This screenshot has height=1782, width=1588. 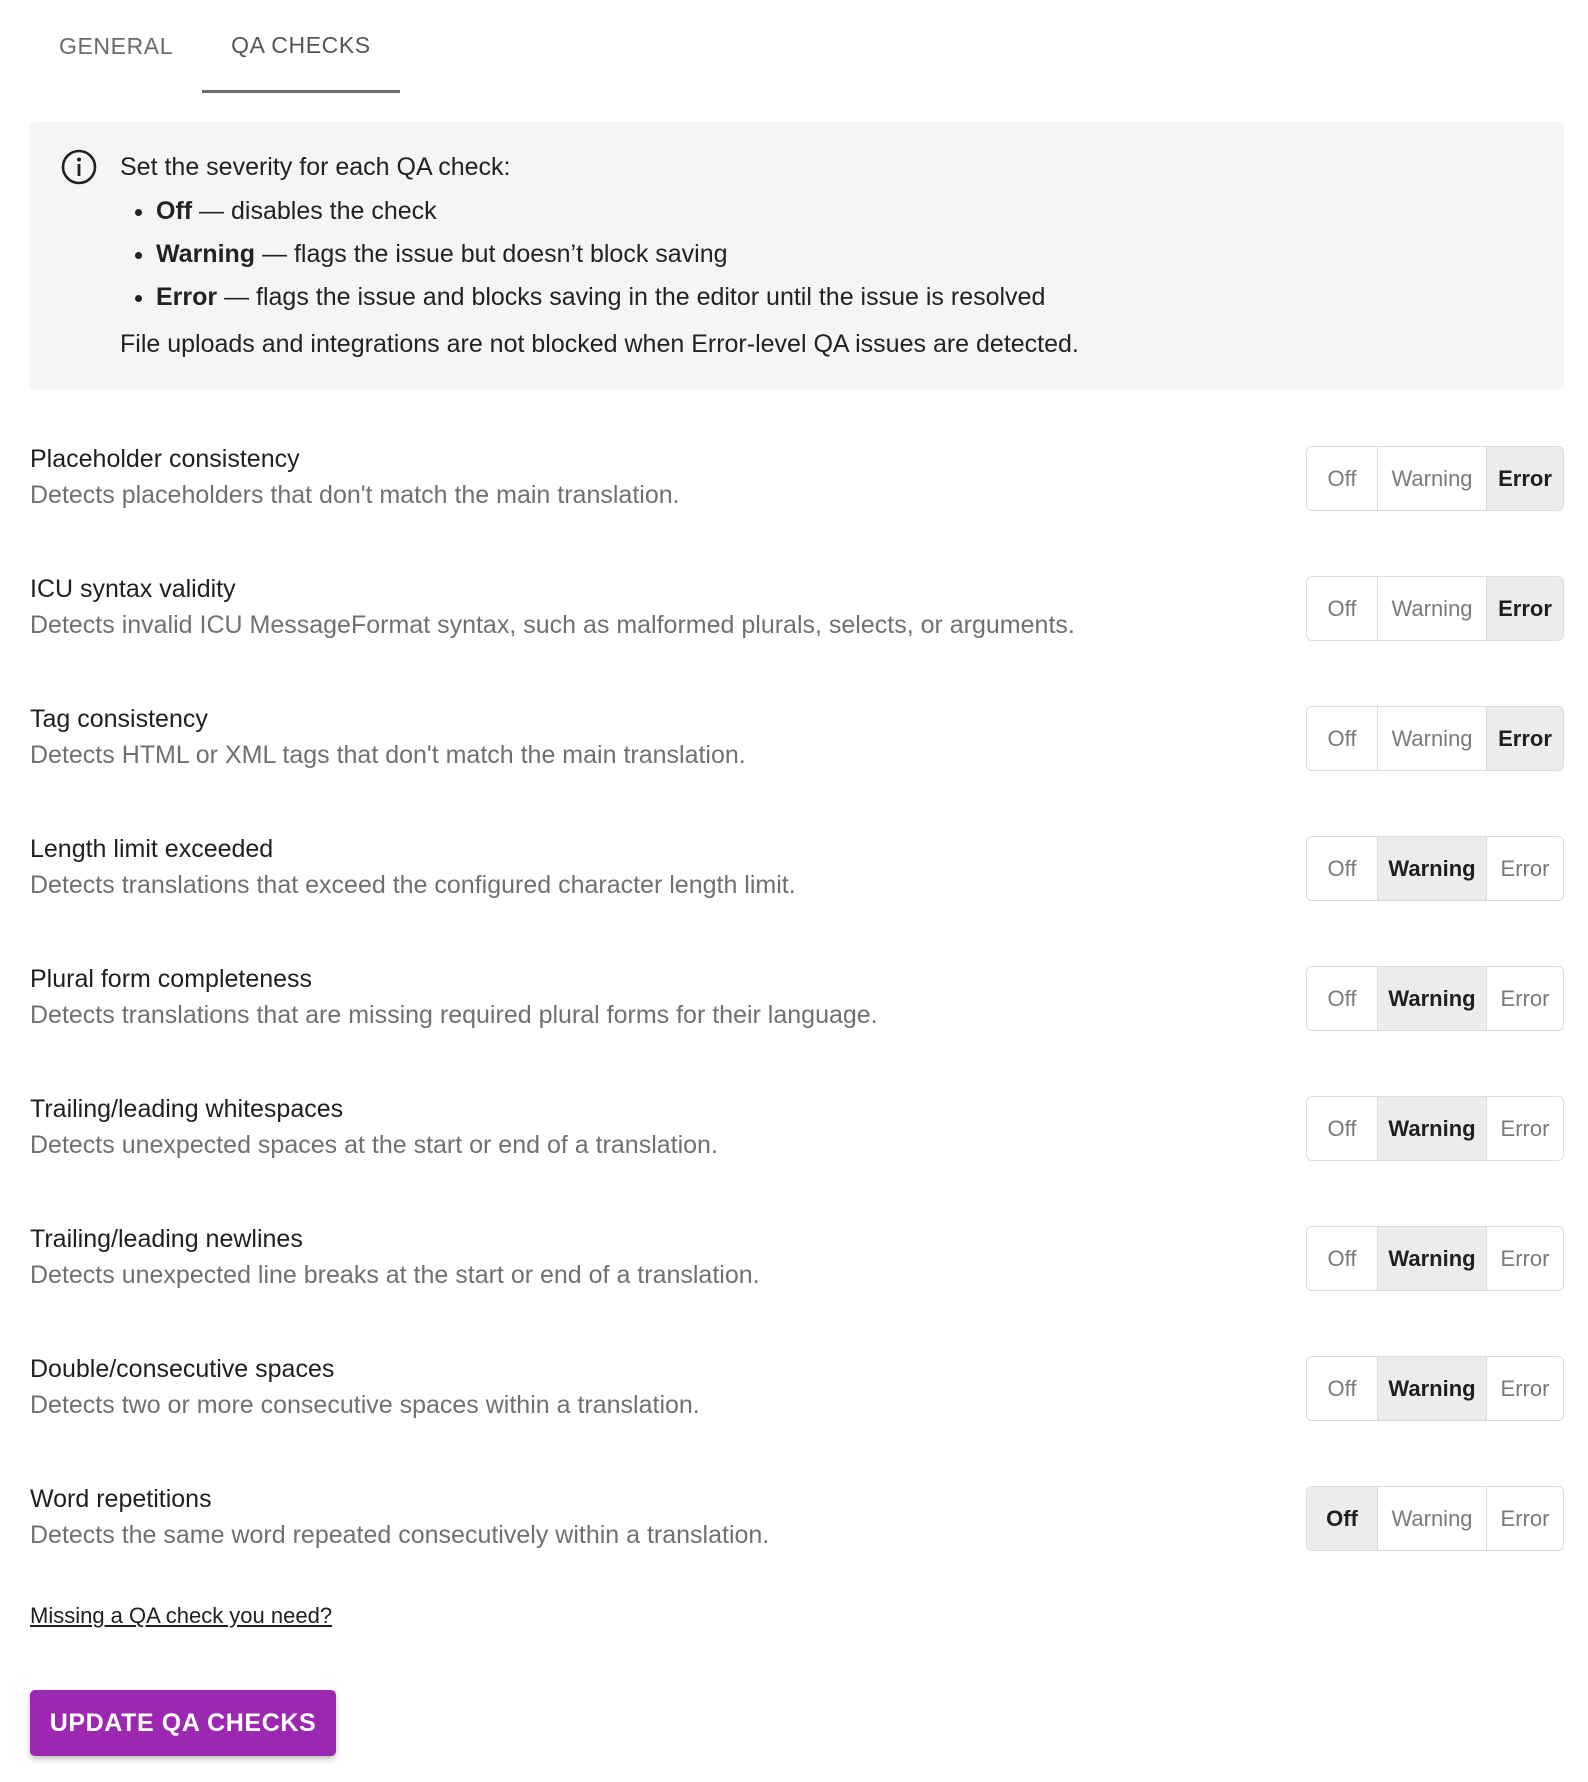 I want to click on check-title: ICU syntax validity, so click(x=133, y=589).